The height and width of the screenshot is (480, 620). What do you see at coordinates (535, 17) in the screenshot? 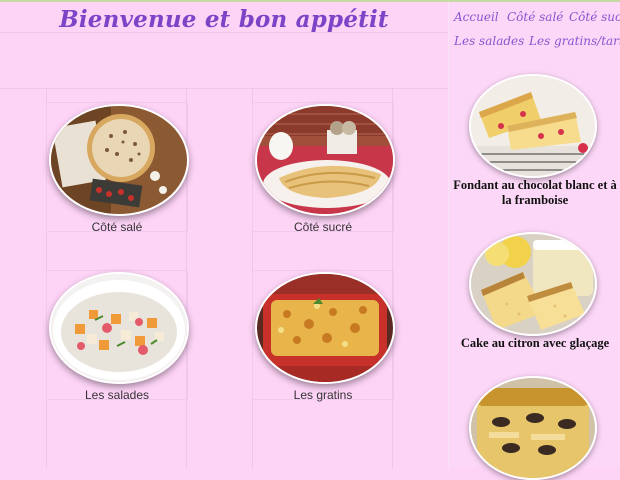
I see `nav-link-savory: Côté salé` at bounding box center [535, 17].